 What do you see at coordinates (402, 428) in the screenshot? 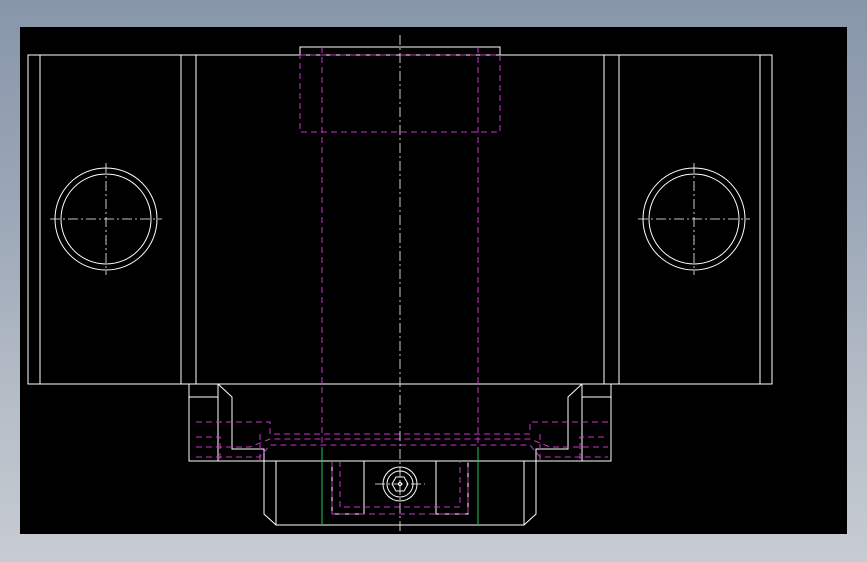
I see `cavity-upper-hidden` at bounding box center [402, 428].